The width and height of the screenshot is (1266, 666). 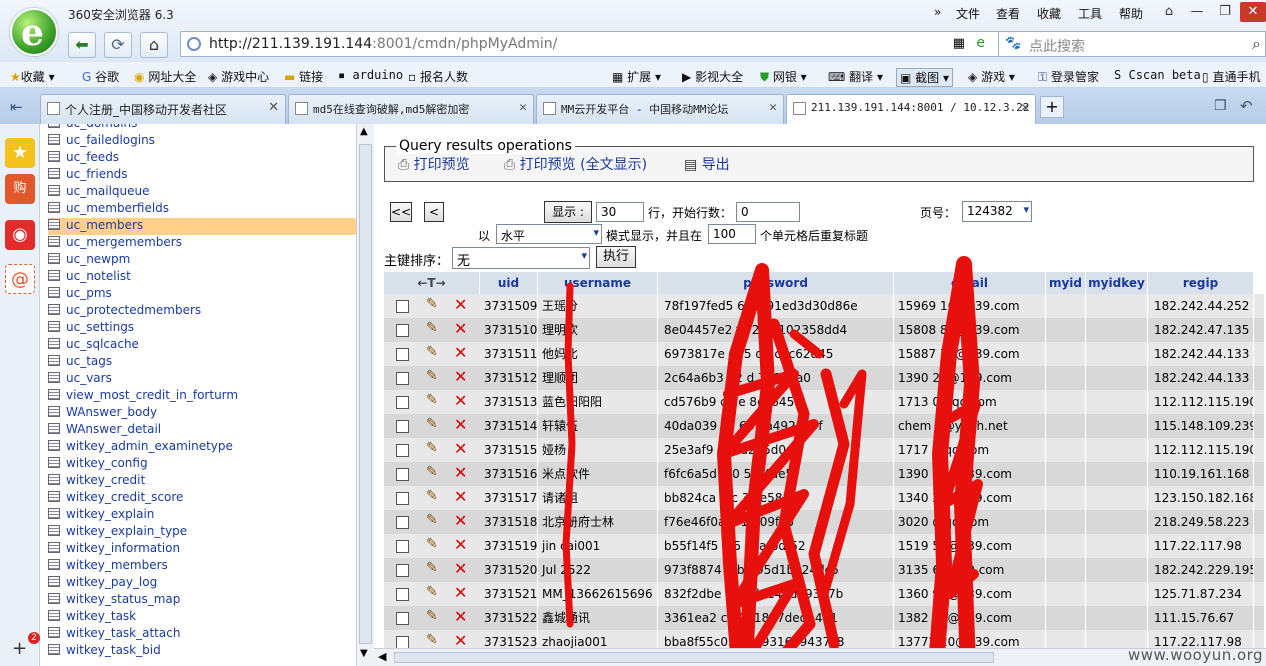 I want to click on table-list-item: witkey_credit, so click(x=202, y=481).